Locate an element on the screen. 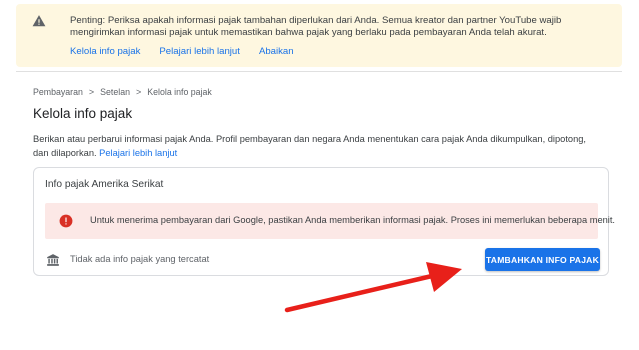 This screenshot has width=639, height=350. add-tax-info-button: TAMBAHKAN INFO PAJAK is located at coordinates (542, 259).